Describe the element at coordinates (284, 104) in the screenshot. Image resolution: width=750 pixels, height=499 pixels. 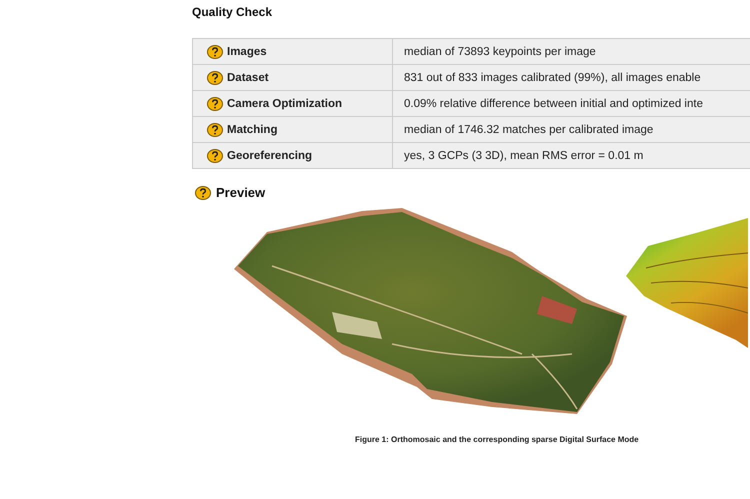
I see `row-label: Camera Optimization` at that location.